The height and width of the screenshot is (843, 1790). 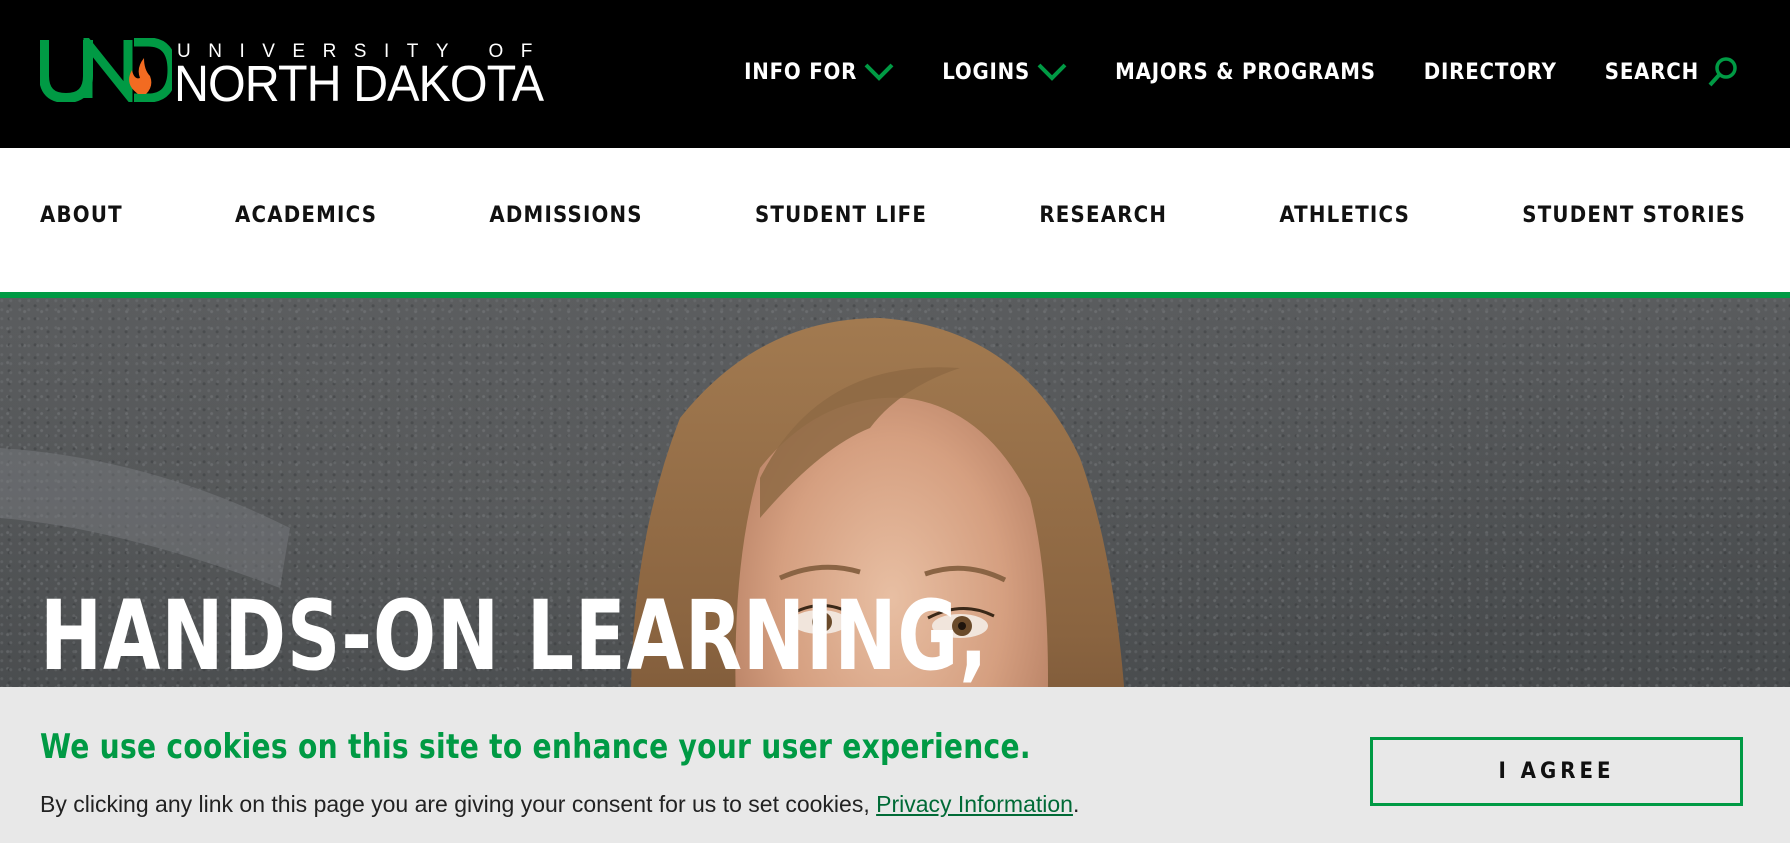 I want to click on search-button: SEARCH, so click(x=1672, y=72).